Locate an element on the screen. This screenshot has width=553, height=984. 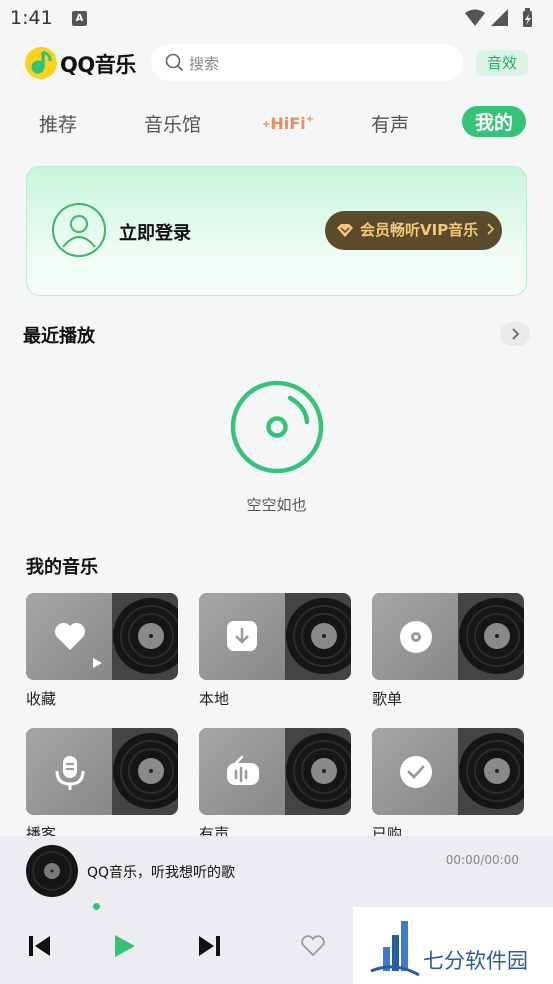
status-icons is located at coordinates (498, 17).